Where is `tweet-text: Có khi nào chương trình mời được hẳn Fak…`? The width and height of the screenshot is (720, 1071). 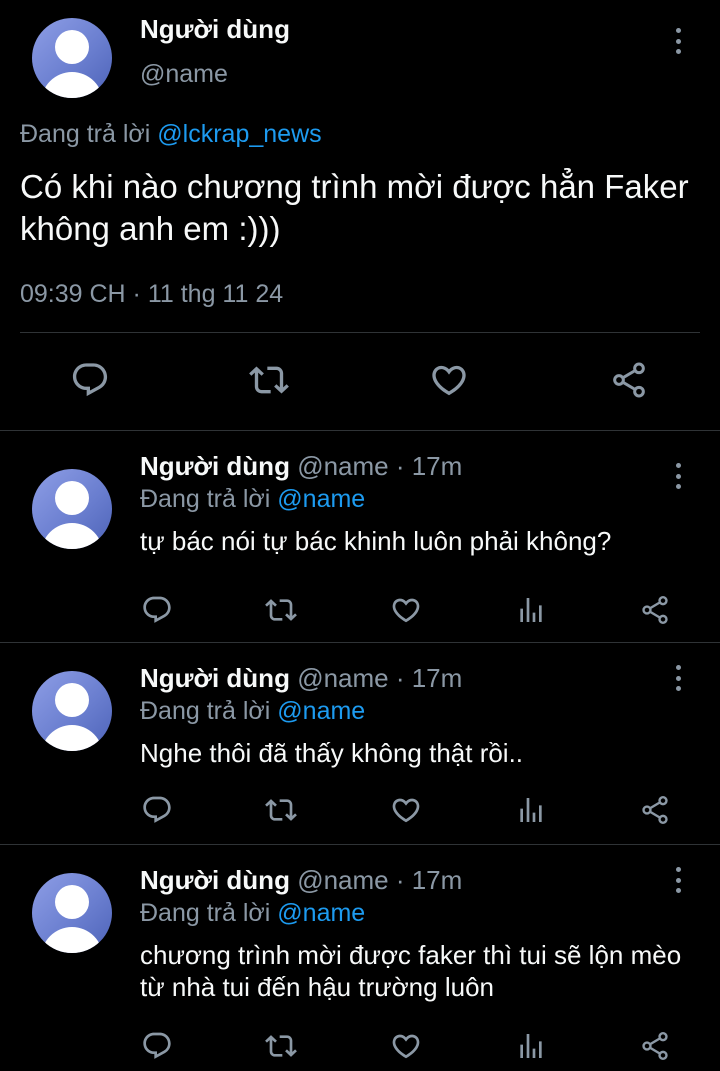
tweet-text: Có khi nào chương trình mời được hẳn Fak… is located at coordinates (354, 207).